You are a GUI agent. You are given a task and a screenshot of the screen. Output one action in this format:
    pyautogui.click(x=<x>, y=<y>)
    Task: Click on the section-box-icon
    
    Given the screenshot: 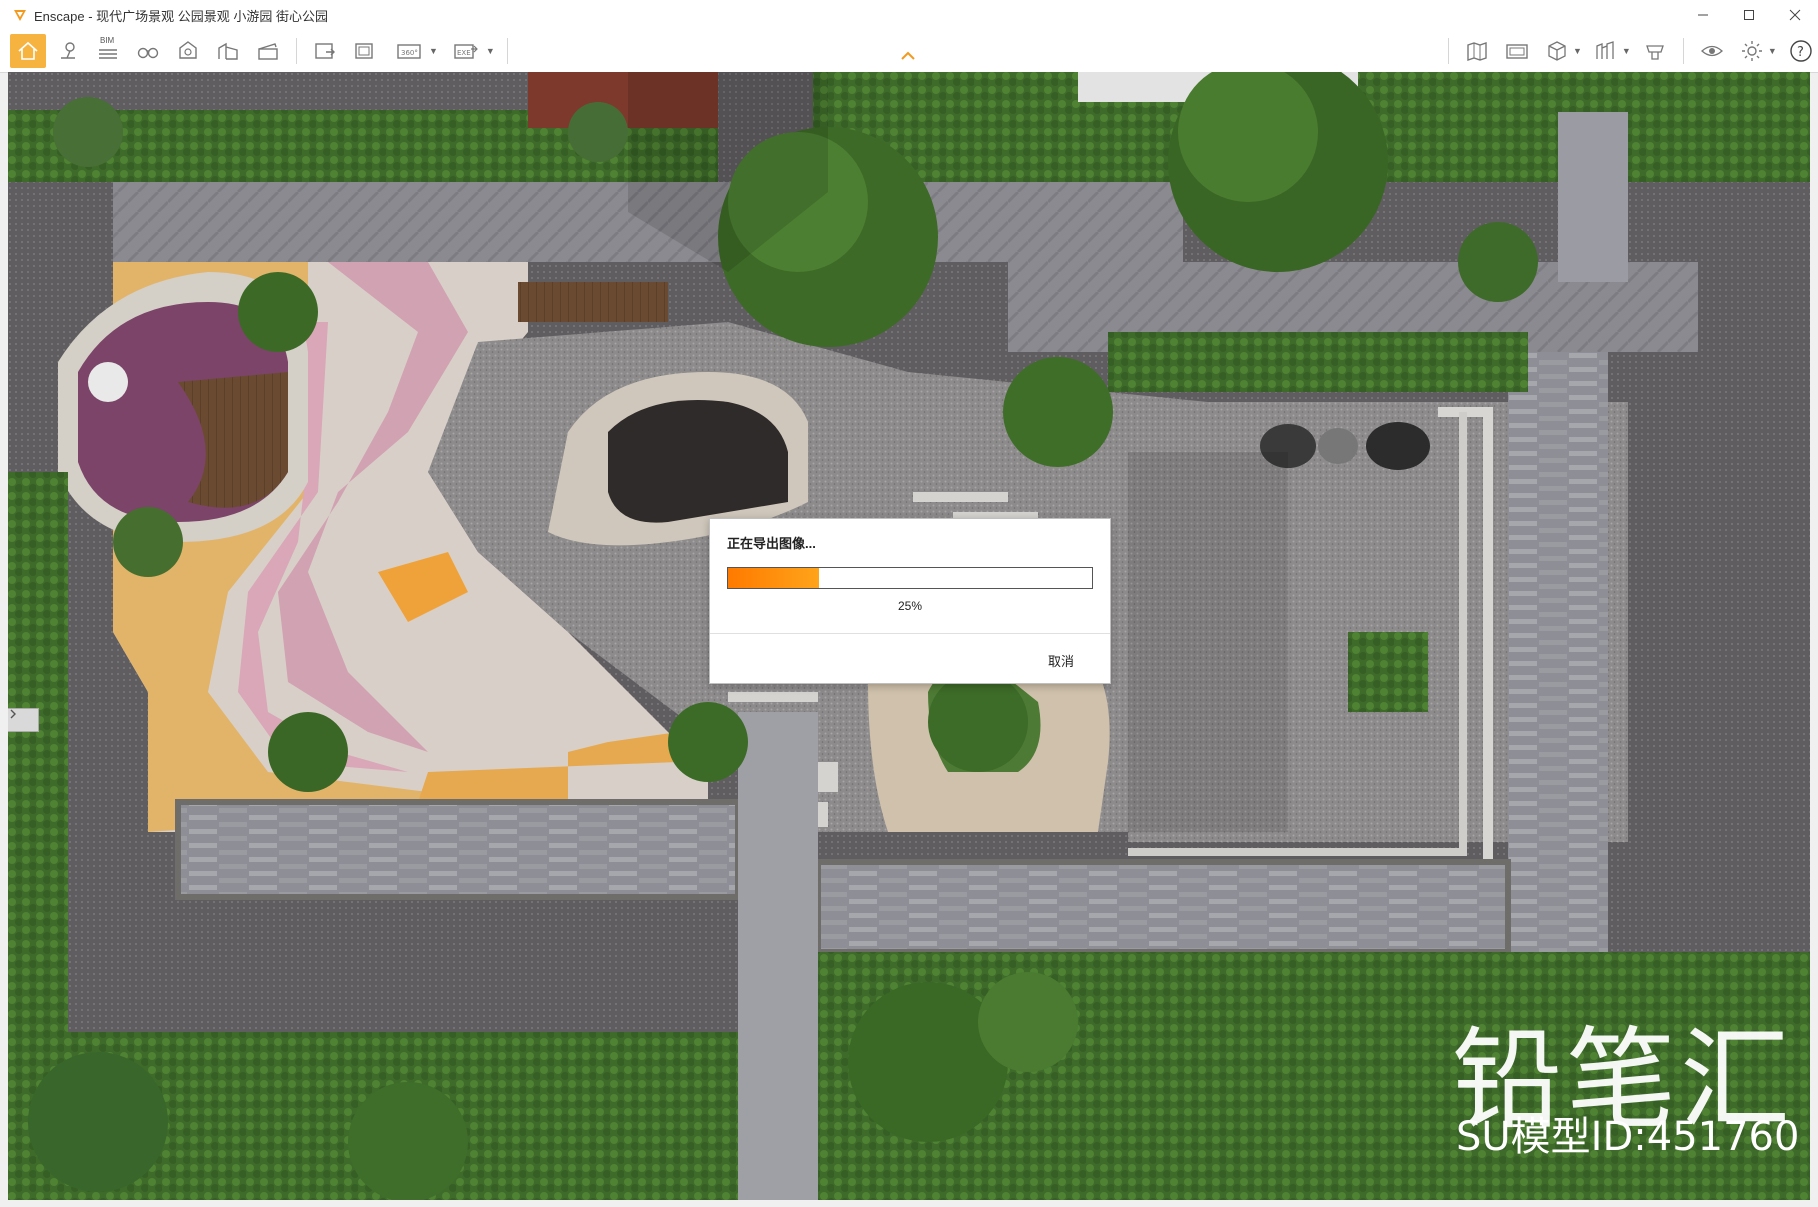 What is the action you would take?
    pyautogui.click(x=188, y=50)
    